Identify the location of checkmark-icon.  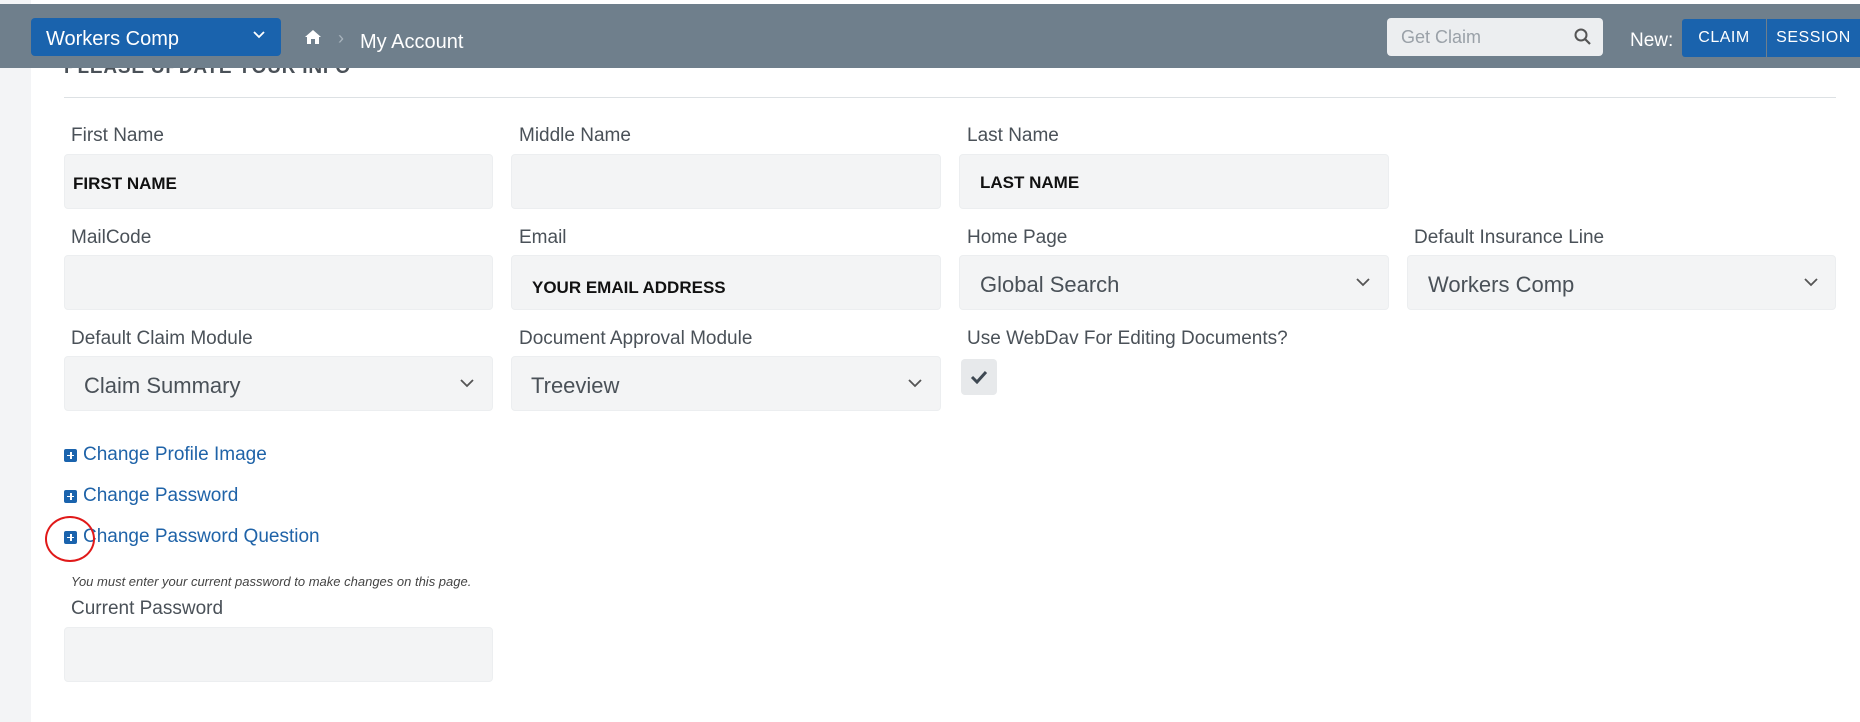
(979, 377).